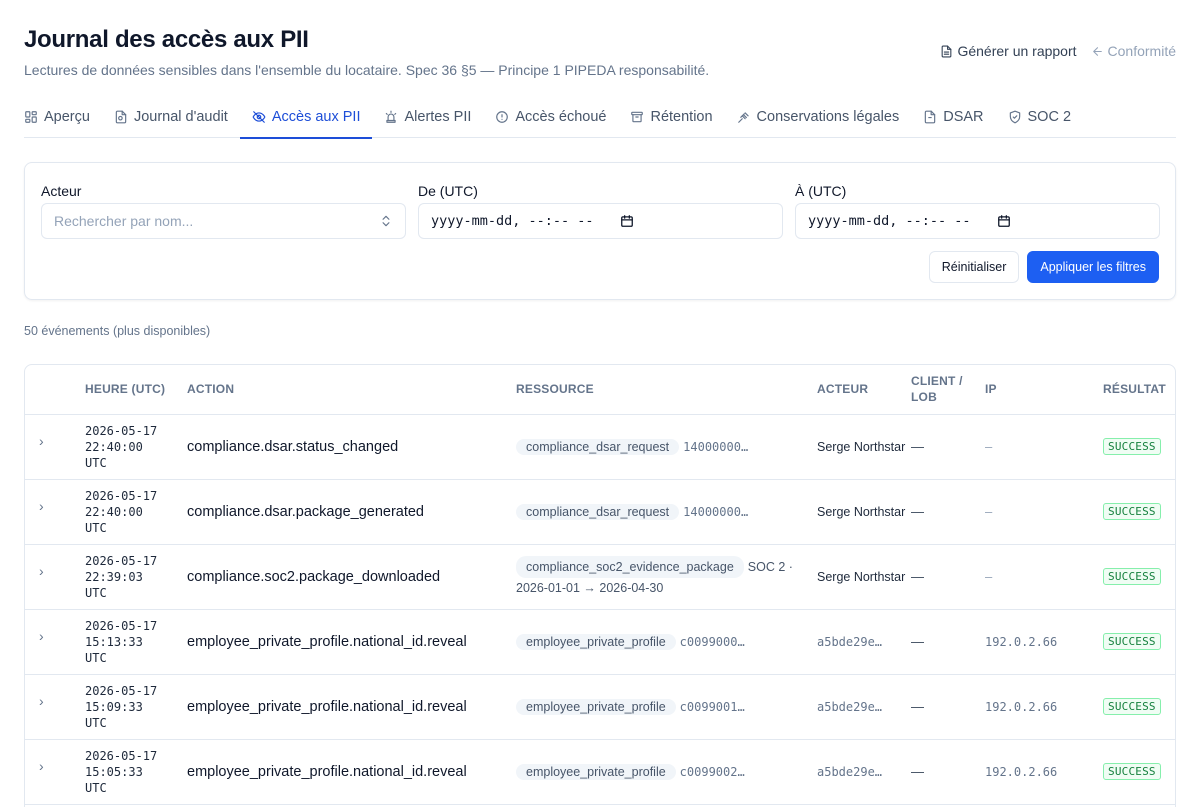  Describe the element at coordinates (31, 117) in the screenshot. I see `grid-icon` at that location.